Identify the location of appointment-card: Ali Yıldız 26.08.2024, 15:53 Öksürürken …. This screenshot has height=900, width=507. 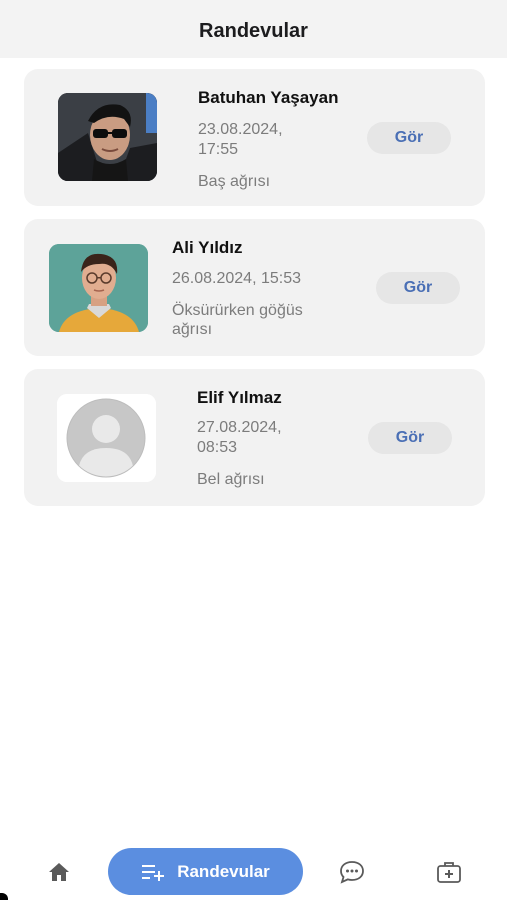
(254, 287).